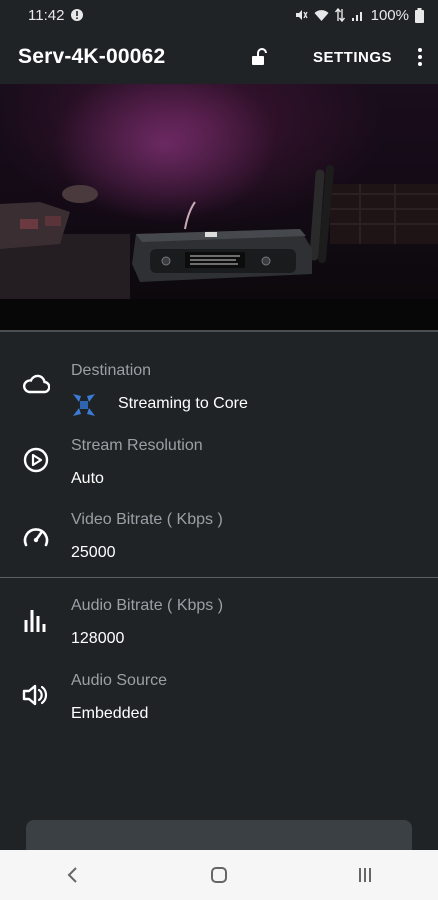 This screenshot has height=900, width=438. Describe the element at coordinates (219, 15) in the screenshot. I see `status-bar: 11:42 100%` at that location.